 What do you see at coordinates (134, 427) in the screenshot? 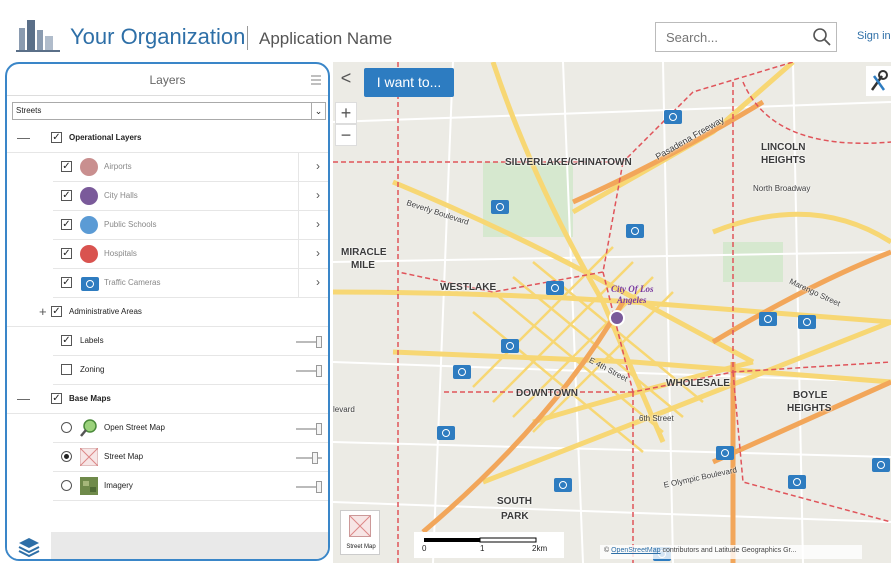
I see `basemap-label: Open Street Map` at bounding box center [134, 427].